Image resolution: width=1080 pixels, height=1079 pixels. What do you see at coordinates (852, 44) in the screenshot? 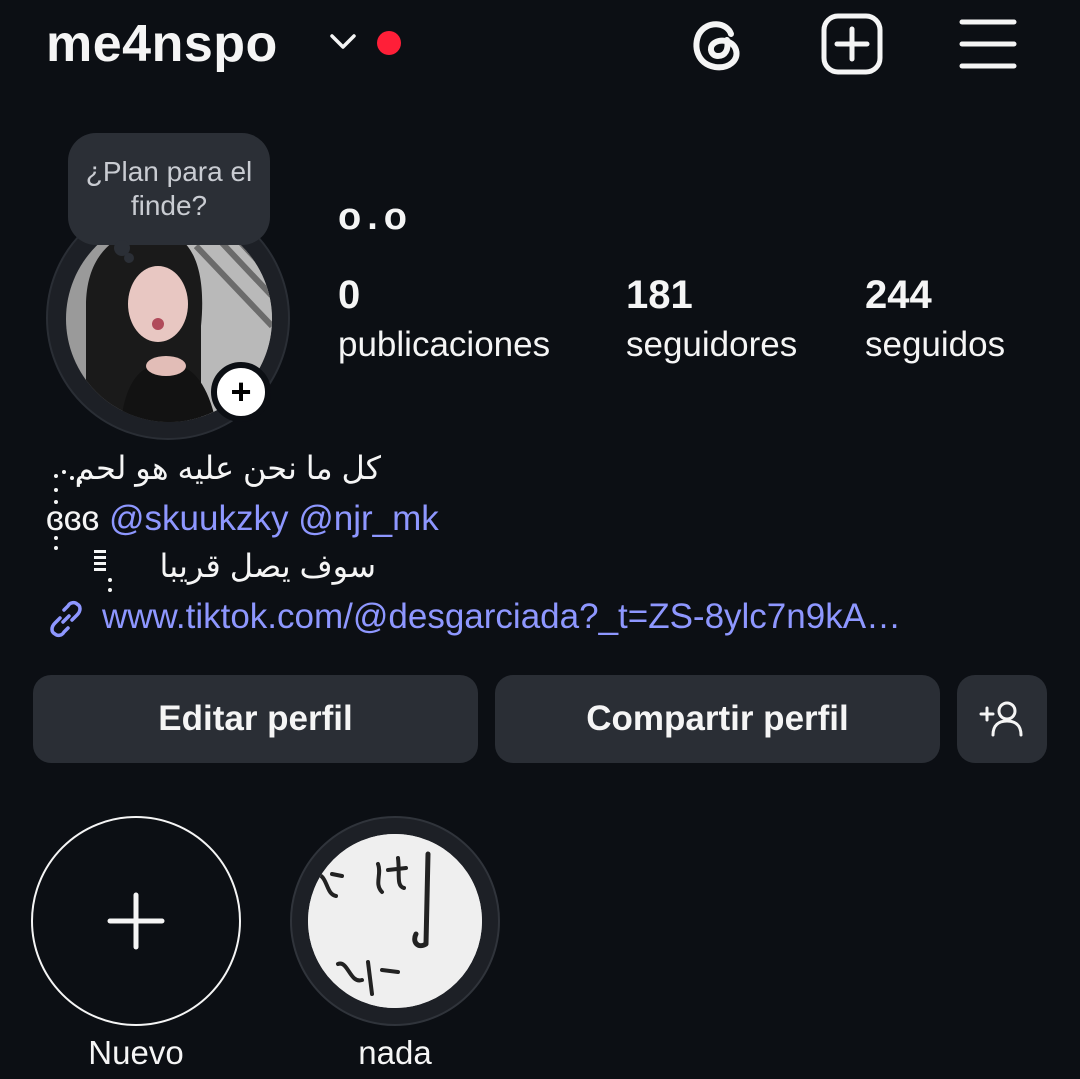
I see `add-post-icon` at bounding box center [852, 44].